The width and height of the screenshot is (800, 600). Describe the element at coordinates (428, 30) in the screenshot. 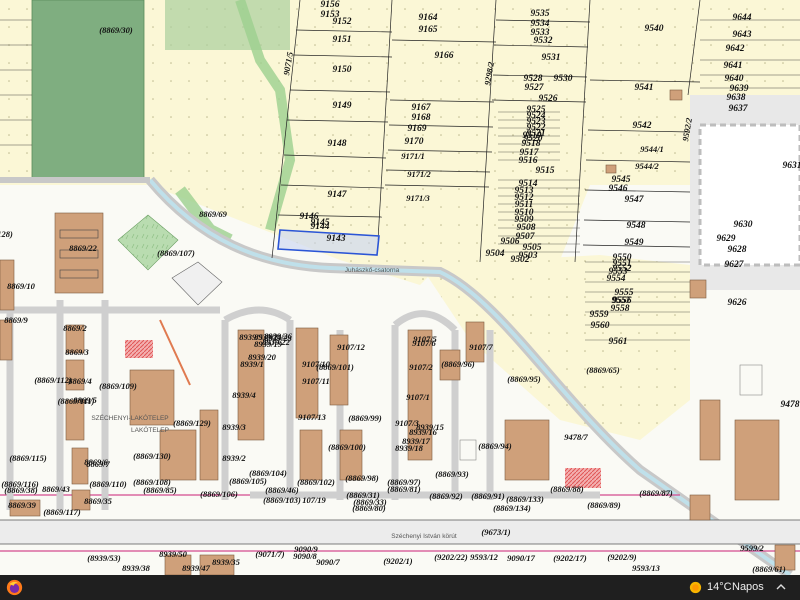

I see `parcel-label: 9165` at that location.